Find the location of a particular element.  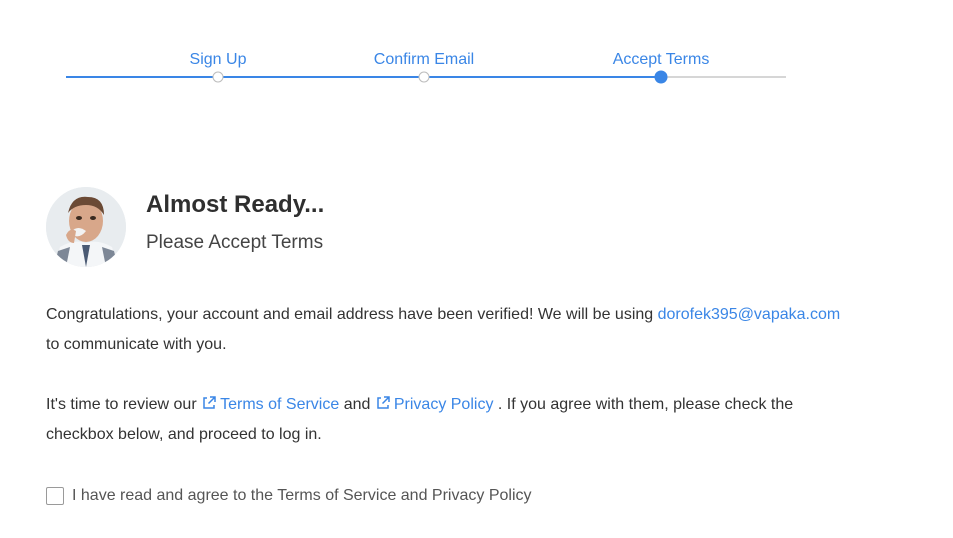

agree-checkbox is located at coordinates (55, 496).